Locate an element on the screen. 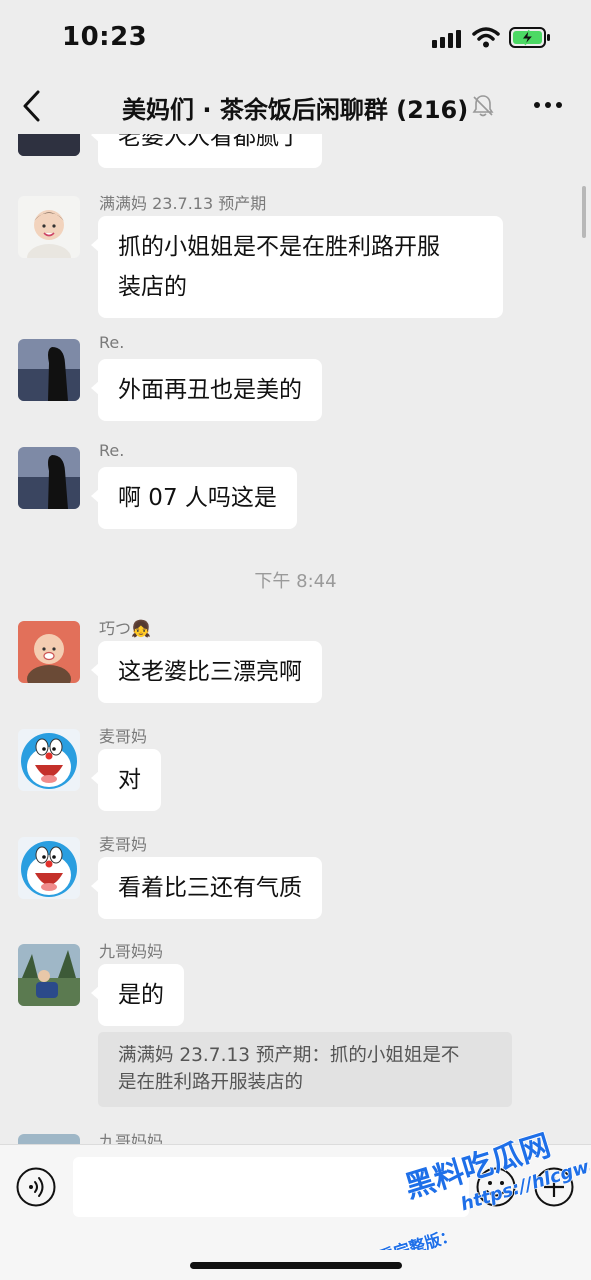  status-bar: 10:23 is located at coordinates (295, 39).